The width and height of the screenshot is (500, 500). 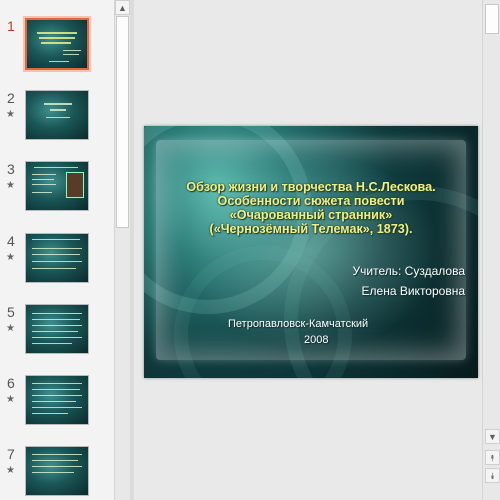 I want to click on year-label: 2008, so click(x=316, y=340).